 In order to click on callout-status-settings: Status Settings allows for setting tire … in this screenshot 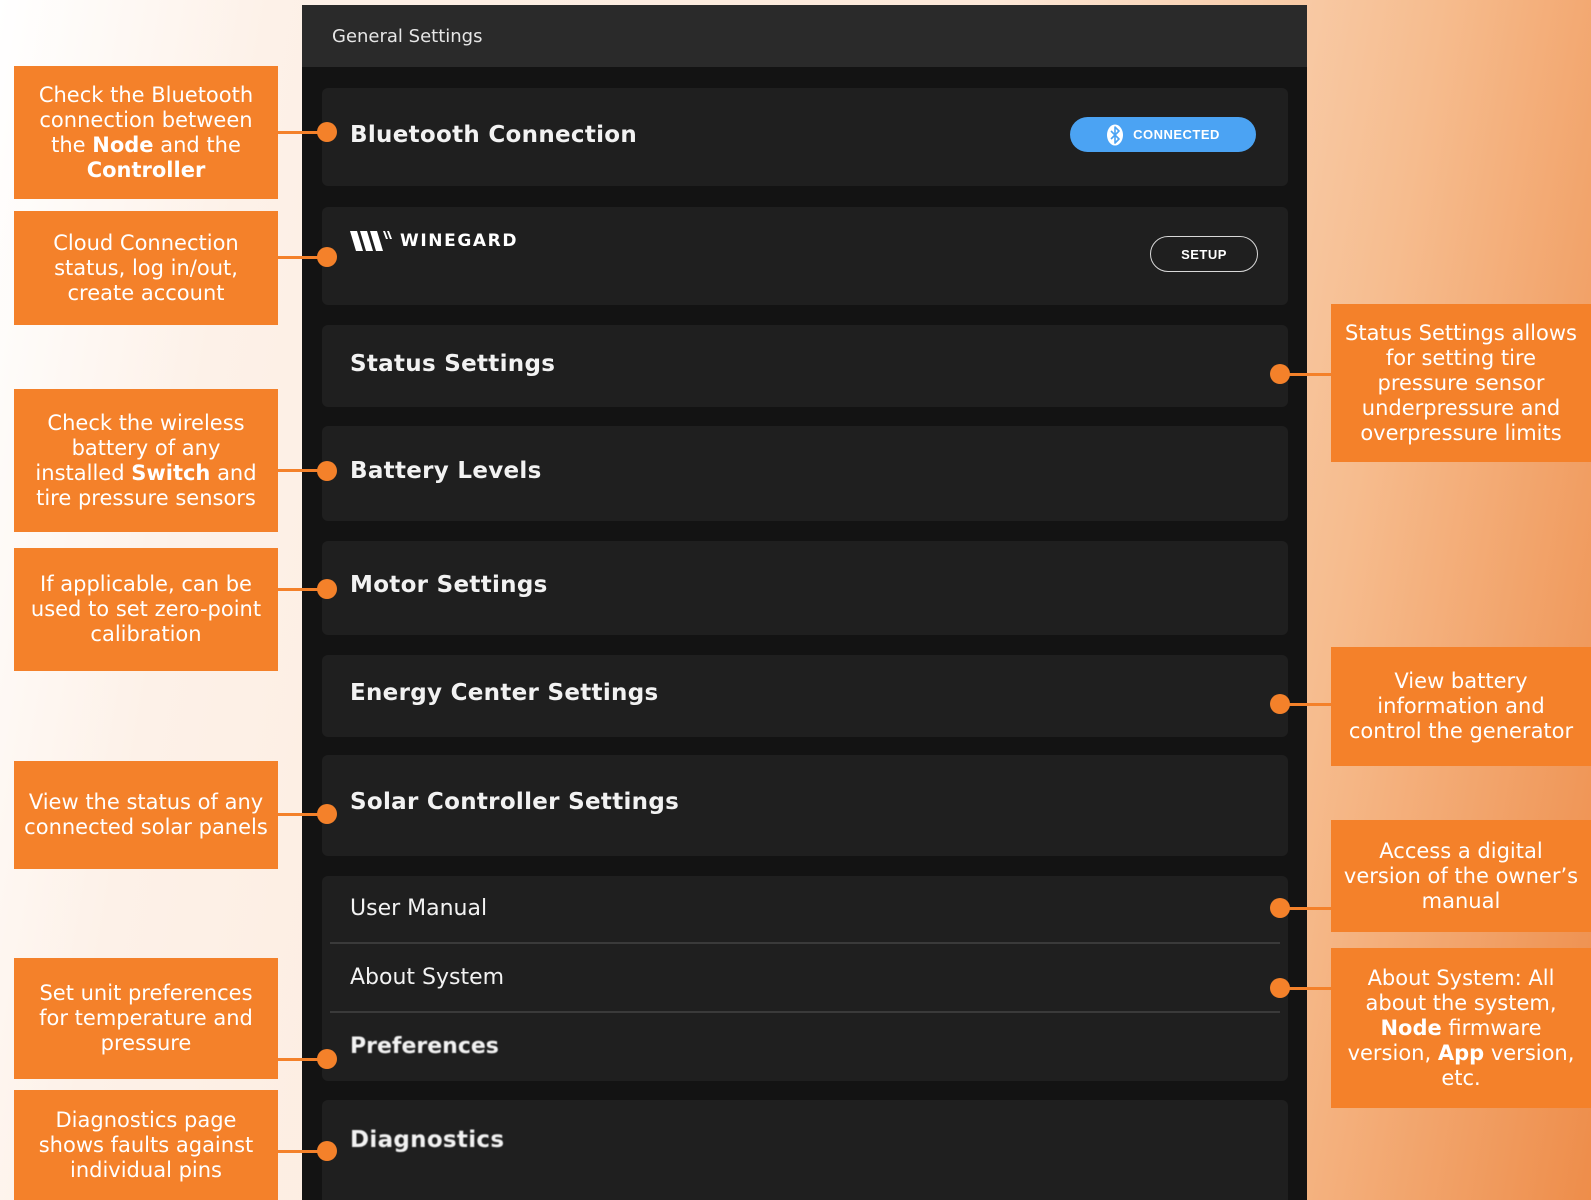, I will do `click(1461, 383)`.